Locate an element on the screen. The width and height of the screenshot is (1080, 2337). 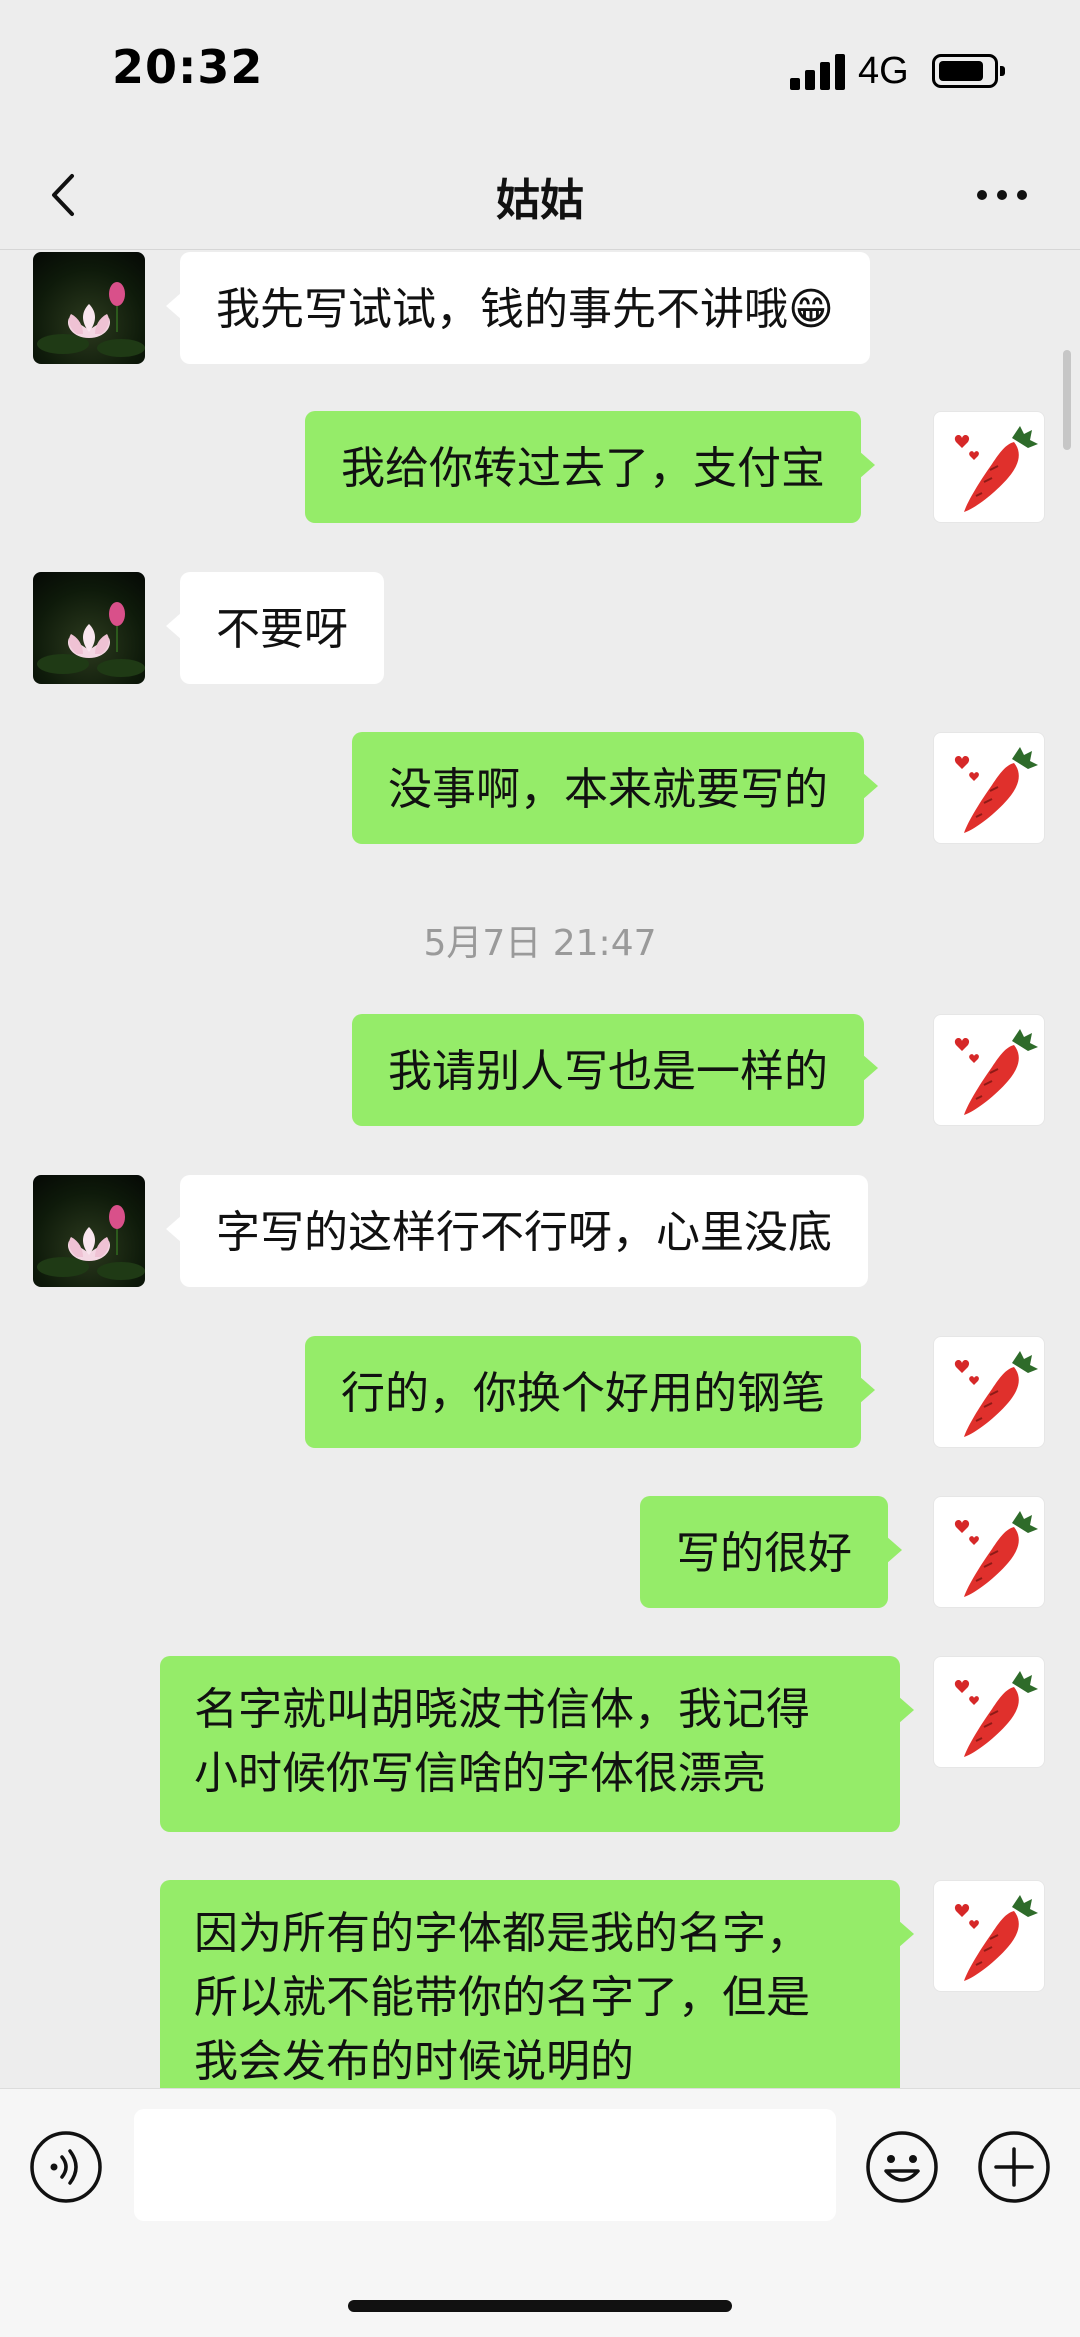
scrollbar is located at coordinates (1067, 400).